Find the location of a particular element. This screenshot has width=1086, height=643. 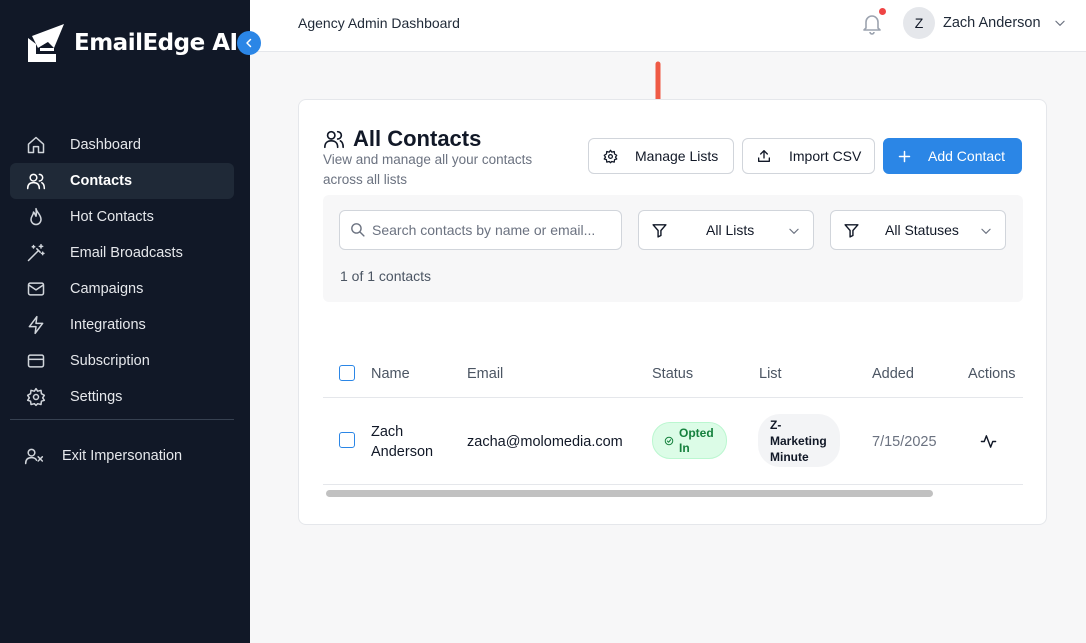

select-all-checkbox is located at coordinates (347, 373).